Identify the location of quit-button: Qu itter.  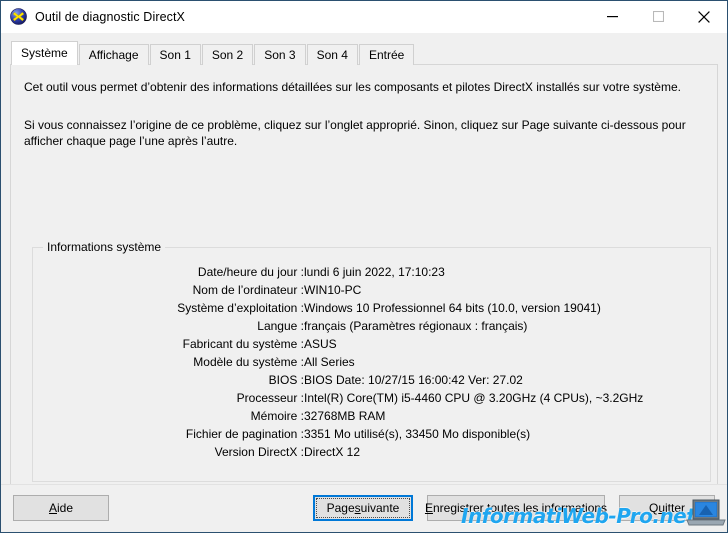
(667, 508).